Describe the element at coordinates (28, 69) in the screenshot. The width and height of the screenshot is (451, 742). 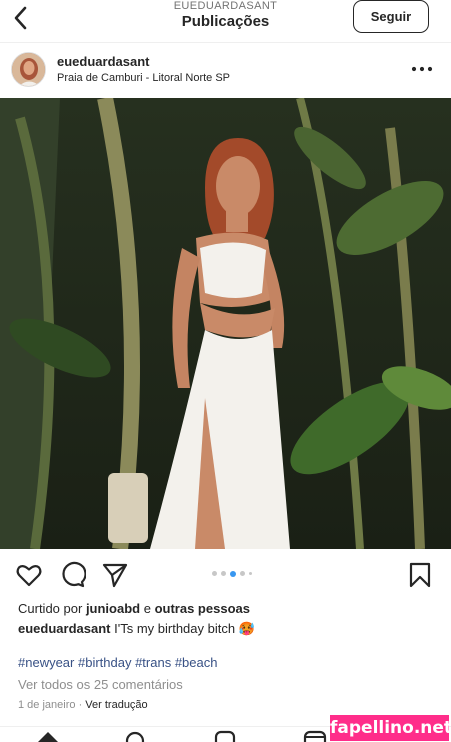
I see `avatar` at that location.